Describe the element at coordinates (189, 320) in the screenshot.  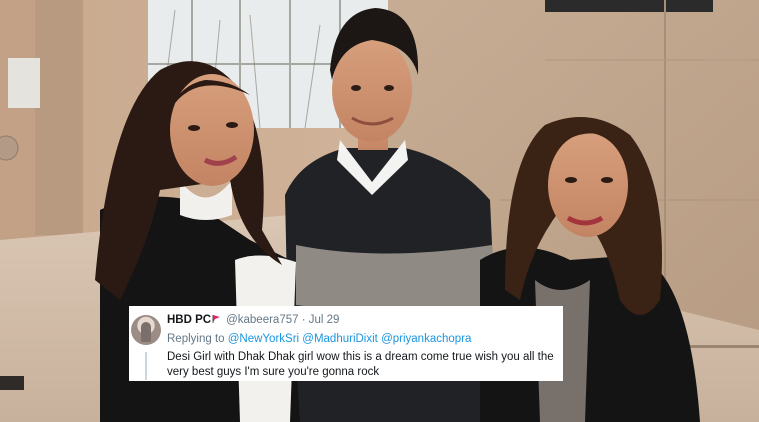
I see `display-name: HBD PC` at that location.